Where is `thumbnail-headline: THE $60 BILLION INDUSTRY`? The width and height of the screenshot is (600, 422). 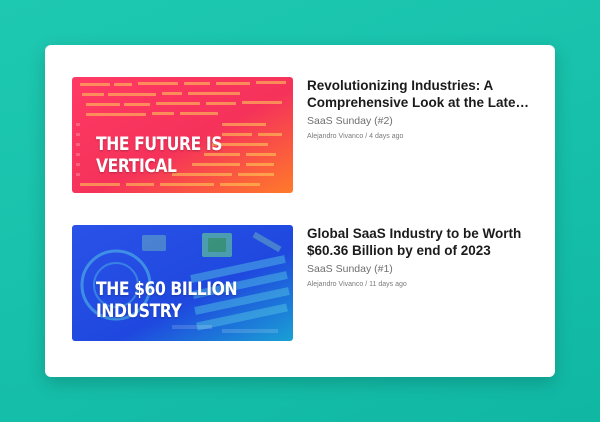 thumbnail-headline: THE $60 BILLION INDUSTRY is located at coordinates (167, 300).